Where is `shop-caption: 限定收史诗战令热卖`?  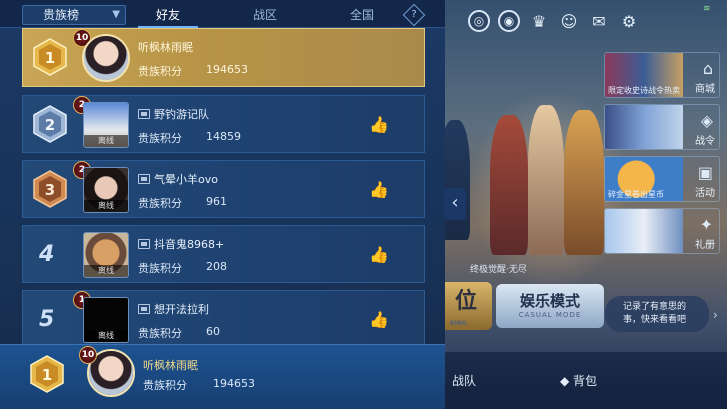
shop-caption: 限定收史诗战令热卖 is located at coordinates (644, 90).